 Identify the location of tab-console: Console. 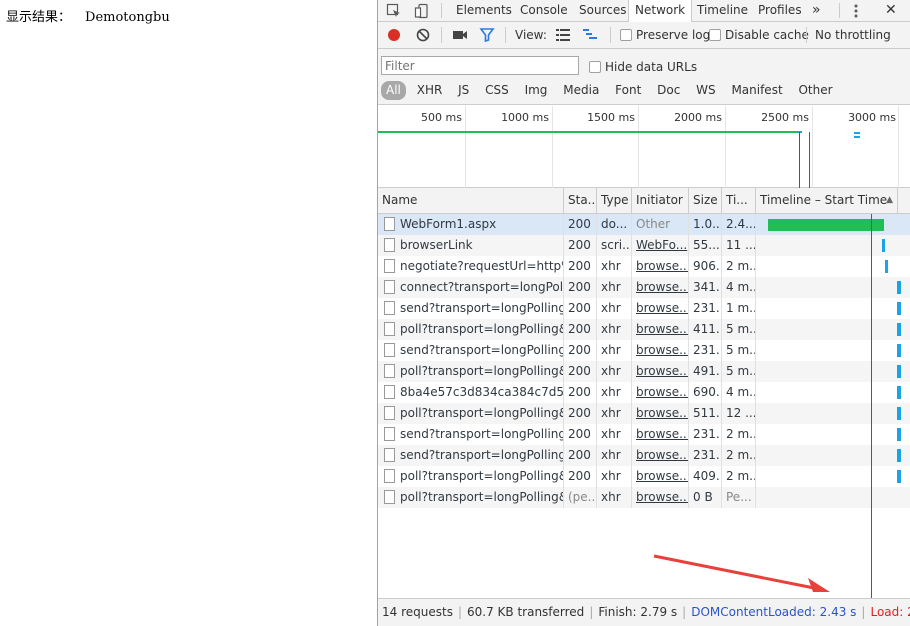
(544, 11).